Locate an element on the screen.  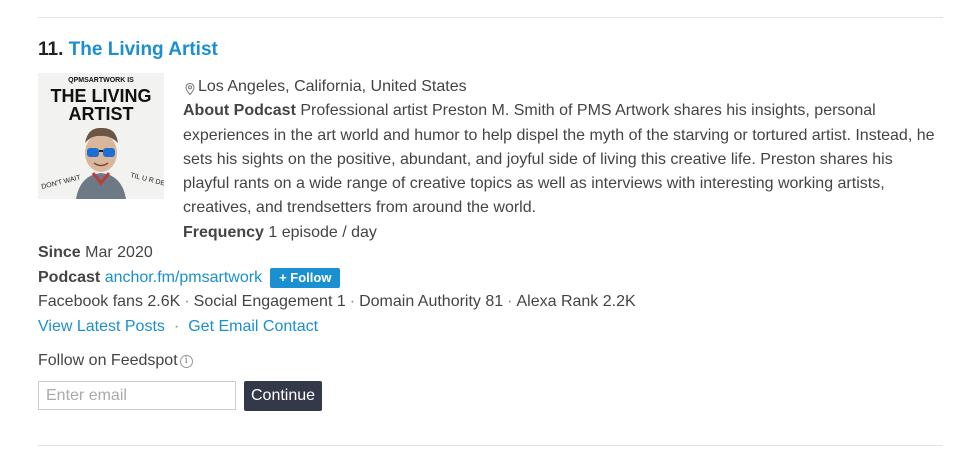
artwork-brand: QPMSARTWORK IS is located at coordinates (101, 80).